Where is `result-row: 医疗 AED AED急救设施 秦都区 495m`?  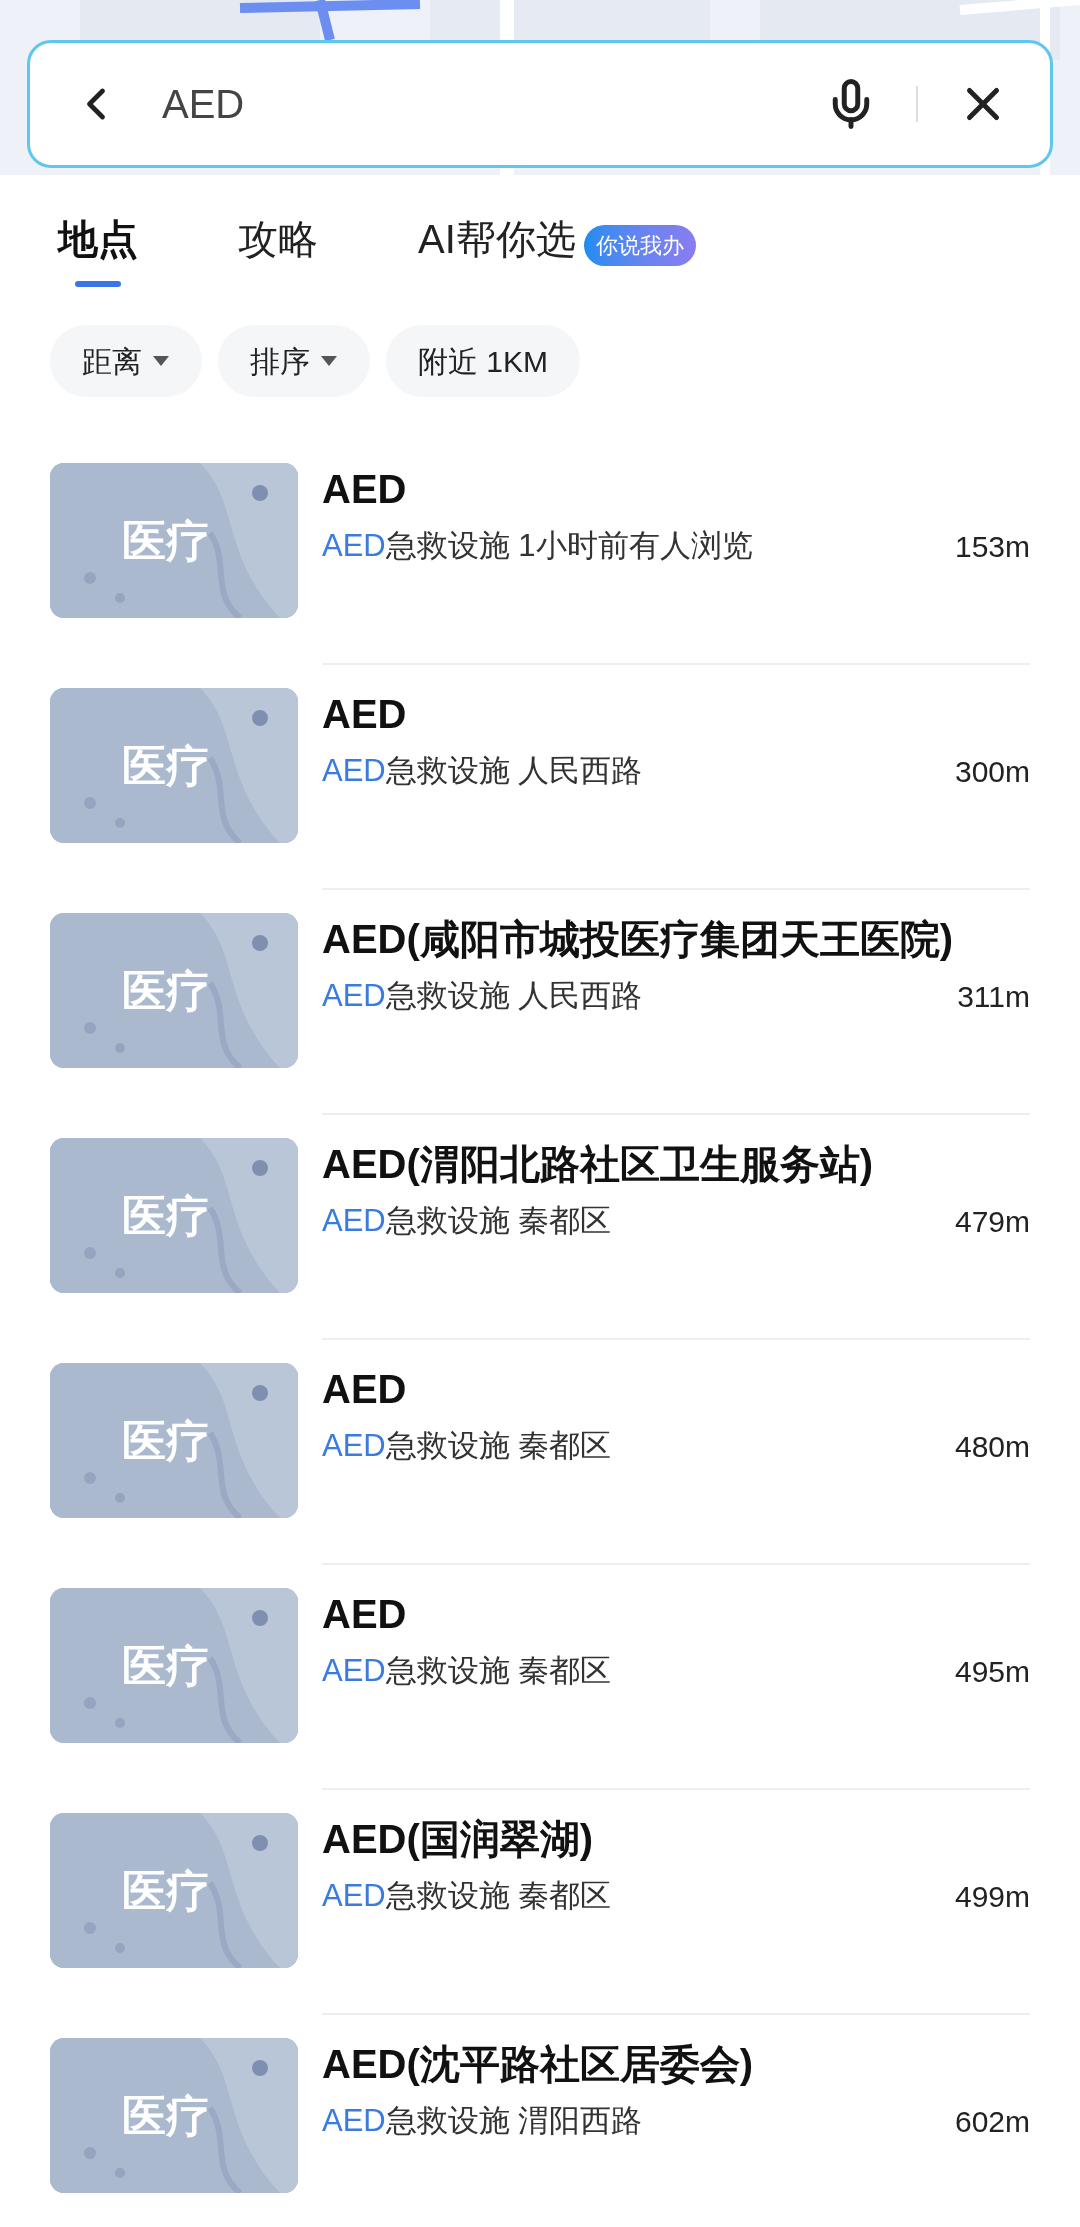
result-row: 医疗 AED AED急救设施 秦都区 495m is located at coordinates (540, 1677).